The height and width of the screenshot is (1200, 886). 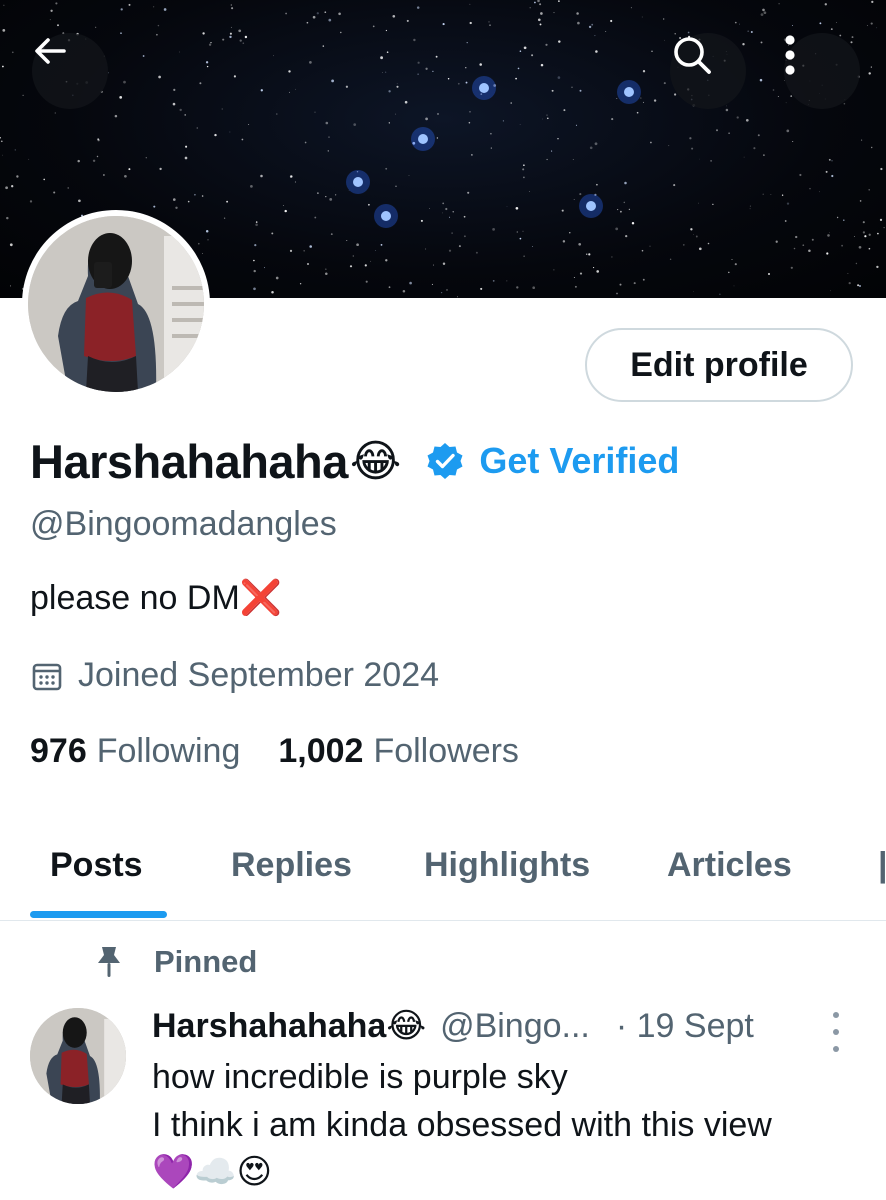 What do you see at coordinates (259, 675) in the screenshot?
I see `joined-text: Joined September 2024` at bounding box center [259, 675].